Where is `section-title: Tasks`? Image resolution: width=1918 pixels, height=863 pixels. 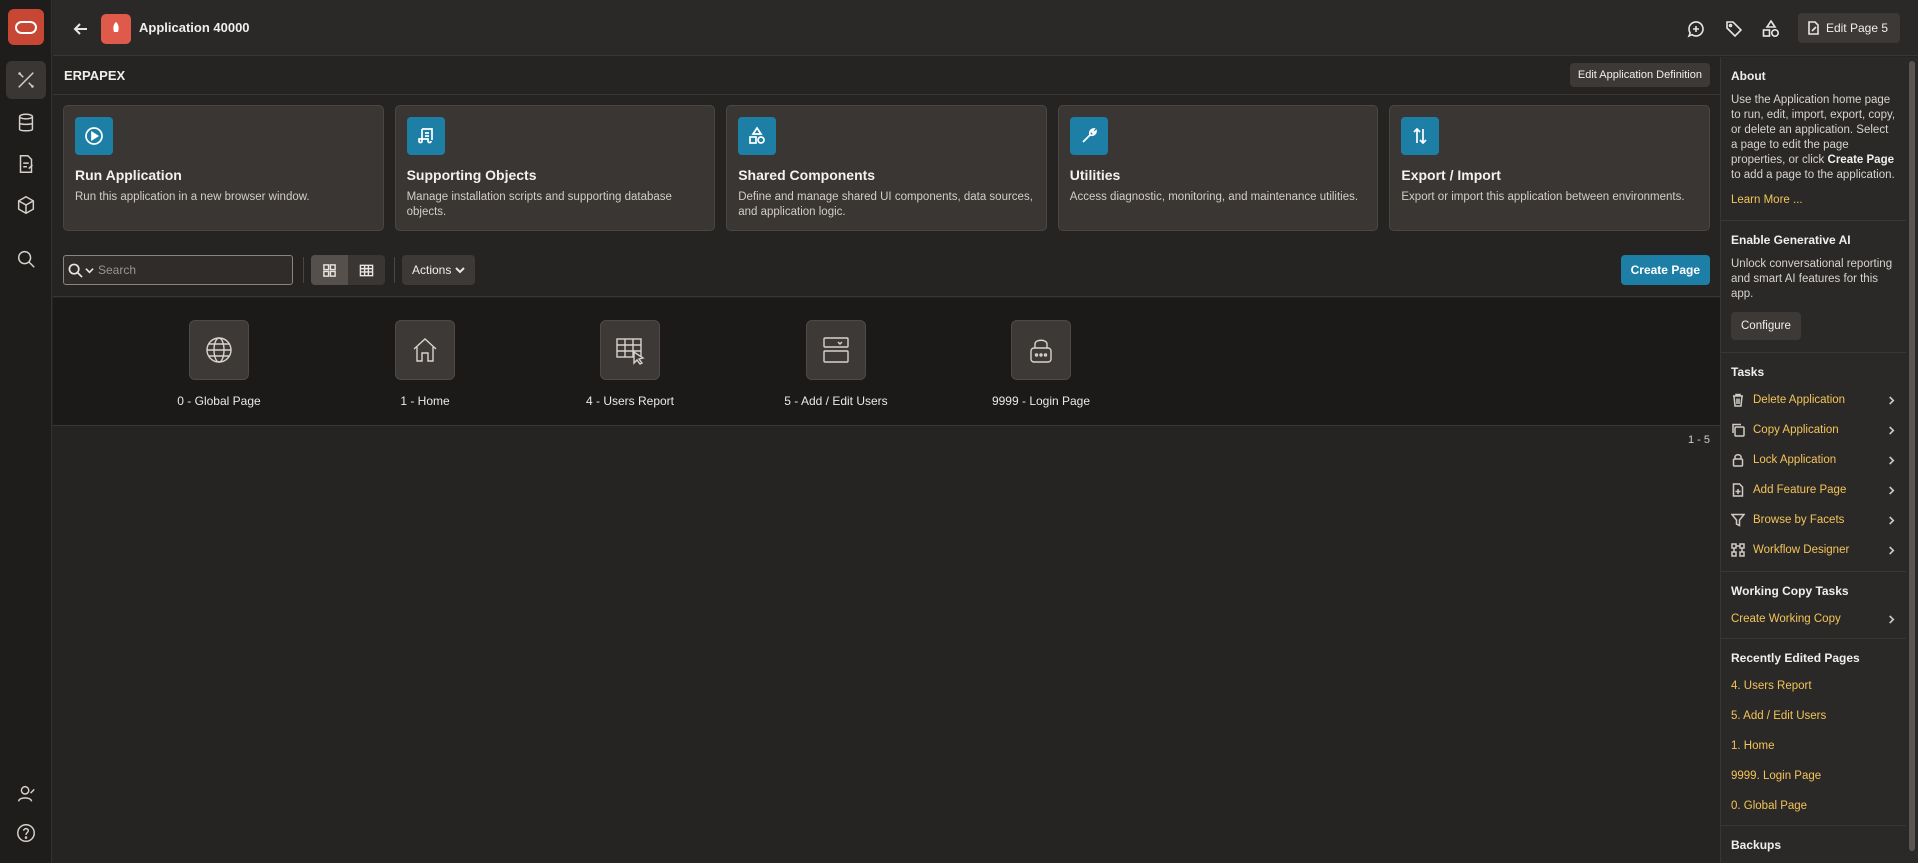
section-title: Tasks is located at coordinates (1748, 372).